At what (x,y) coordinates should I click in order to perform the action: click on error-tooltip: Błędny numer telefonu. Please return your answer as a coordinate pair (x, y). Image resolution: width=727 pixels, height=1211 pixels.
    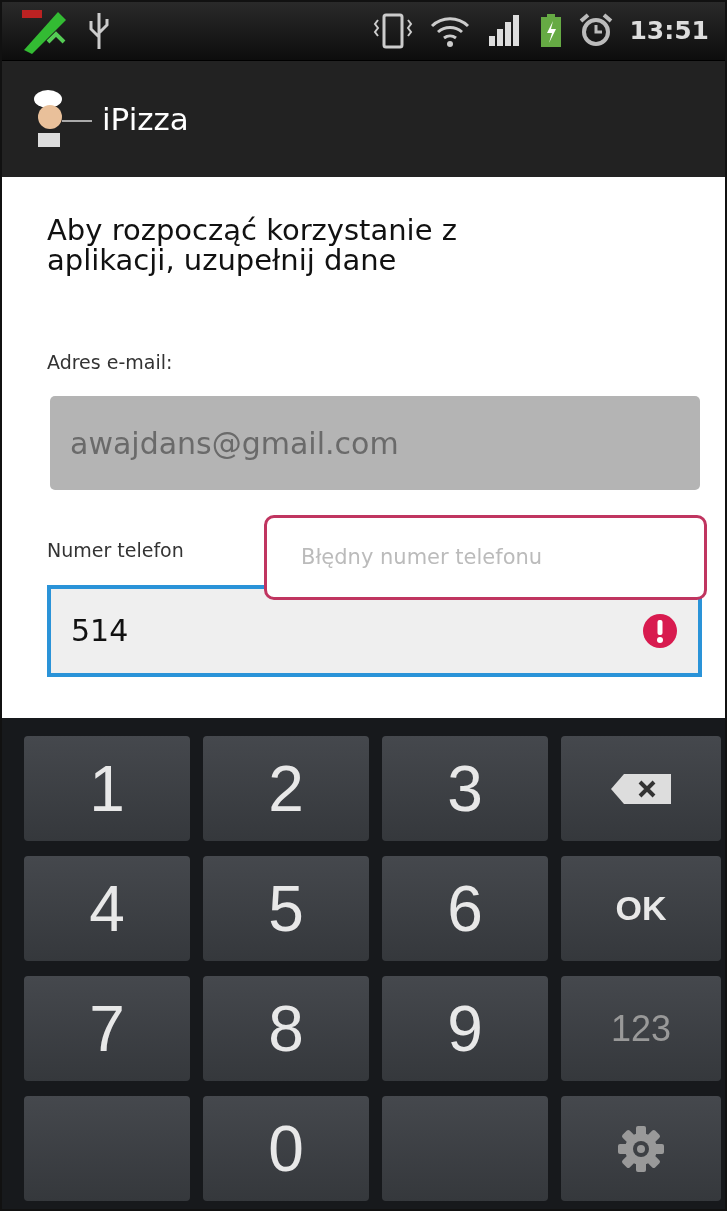
    Looking at the image, I should click on (485, 557).